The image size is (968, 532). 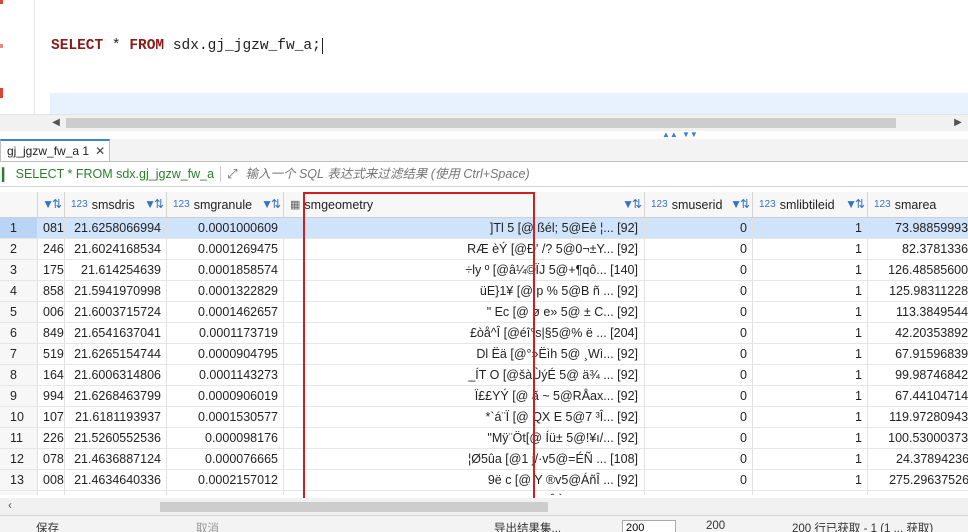 What do you see at coordinates (232, 174) in the screenshot?
I see `expand-filter-icon: ⤢` at bounding box center [232, 174].